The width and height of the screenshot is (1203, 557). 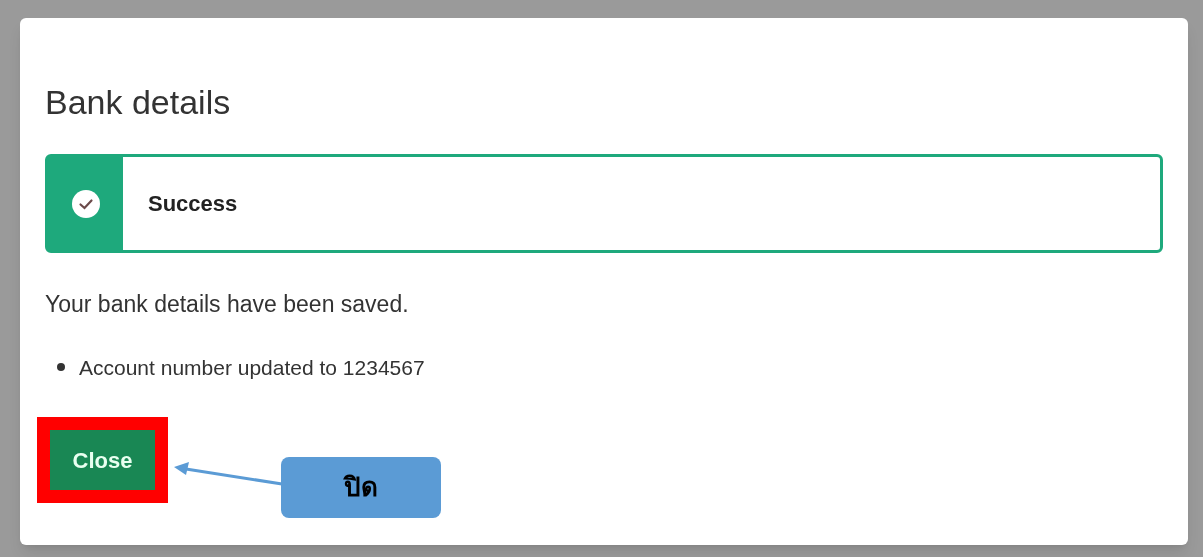 What do you see at coordinates (138, 102) in the screenshot?
I see `dialog-title: Bank details` at bounding box center [138, 102].